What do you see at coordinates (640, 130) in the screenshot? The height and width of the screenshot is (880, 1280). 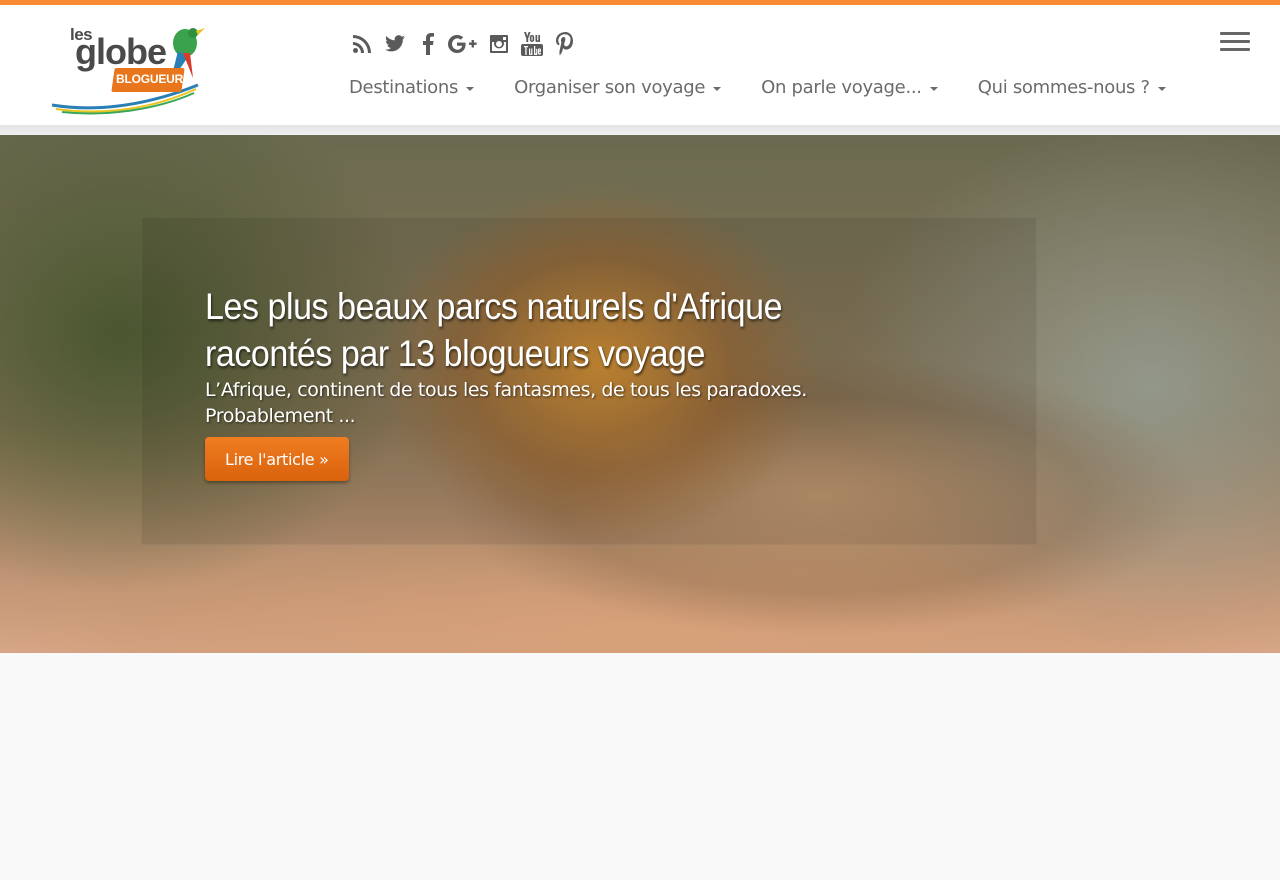 I see `header-divider` at bounding box center [640, 130].